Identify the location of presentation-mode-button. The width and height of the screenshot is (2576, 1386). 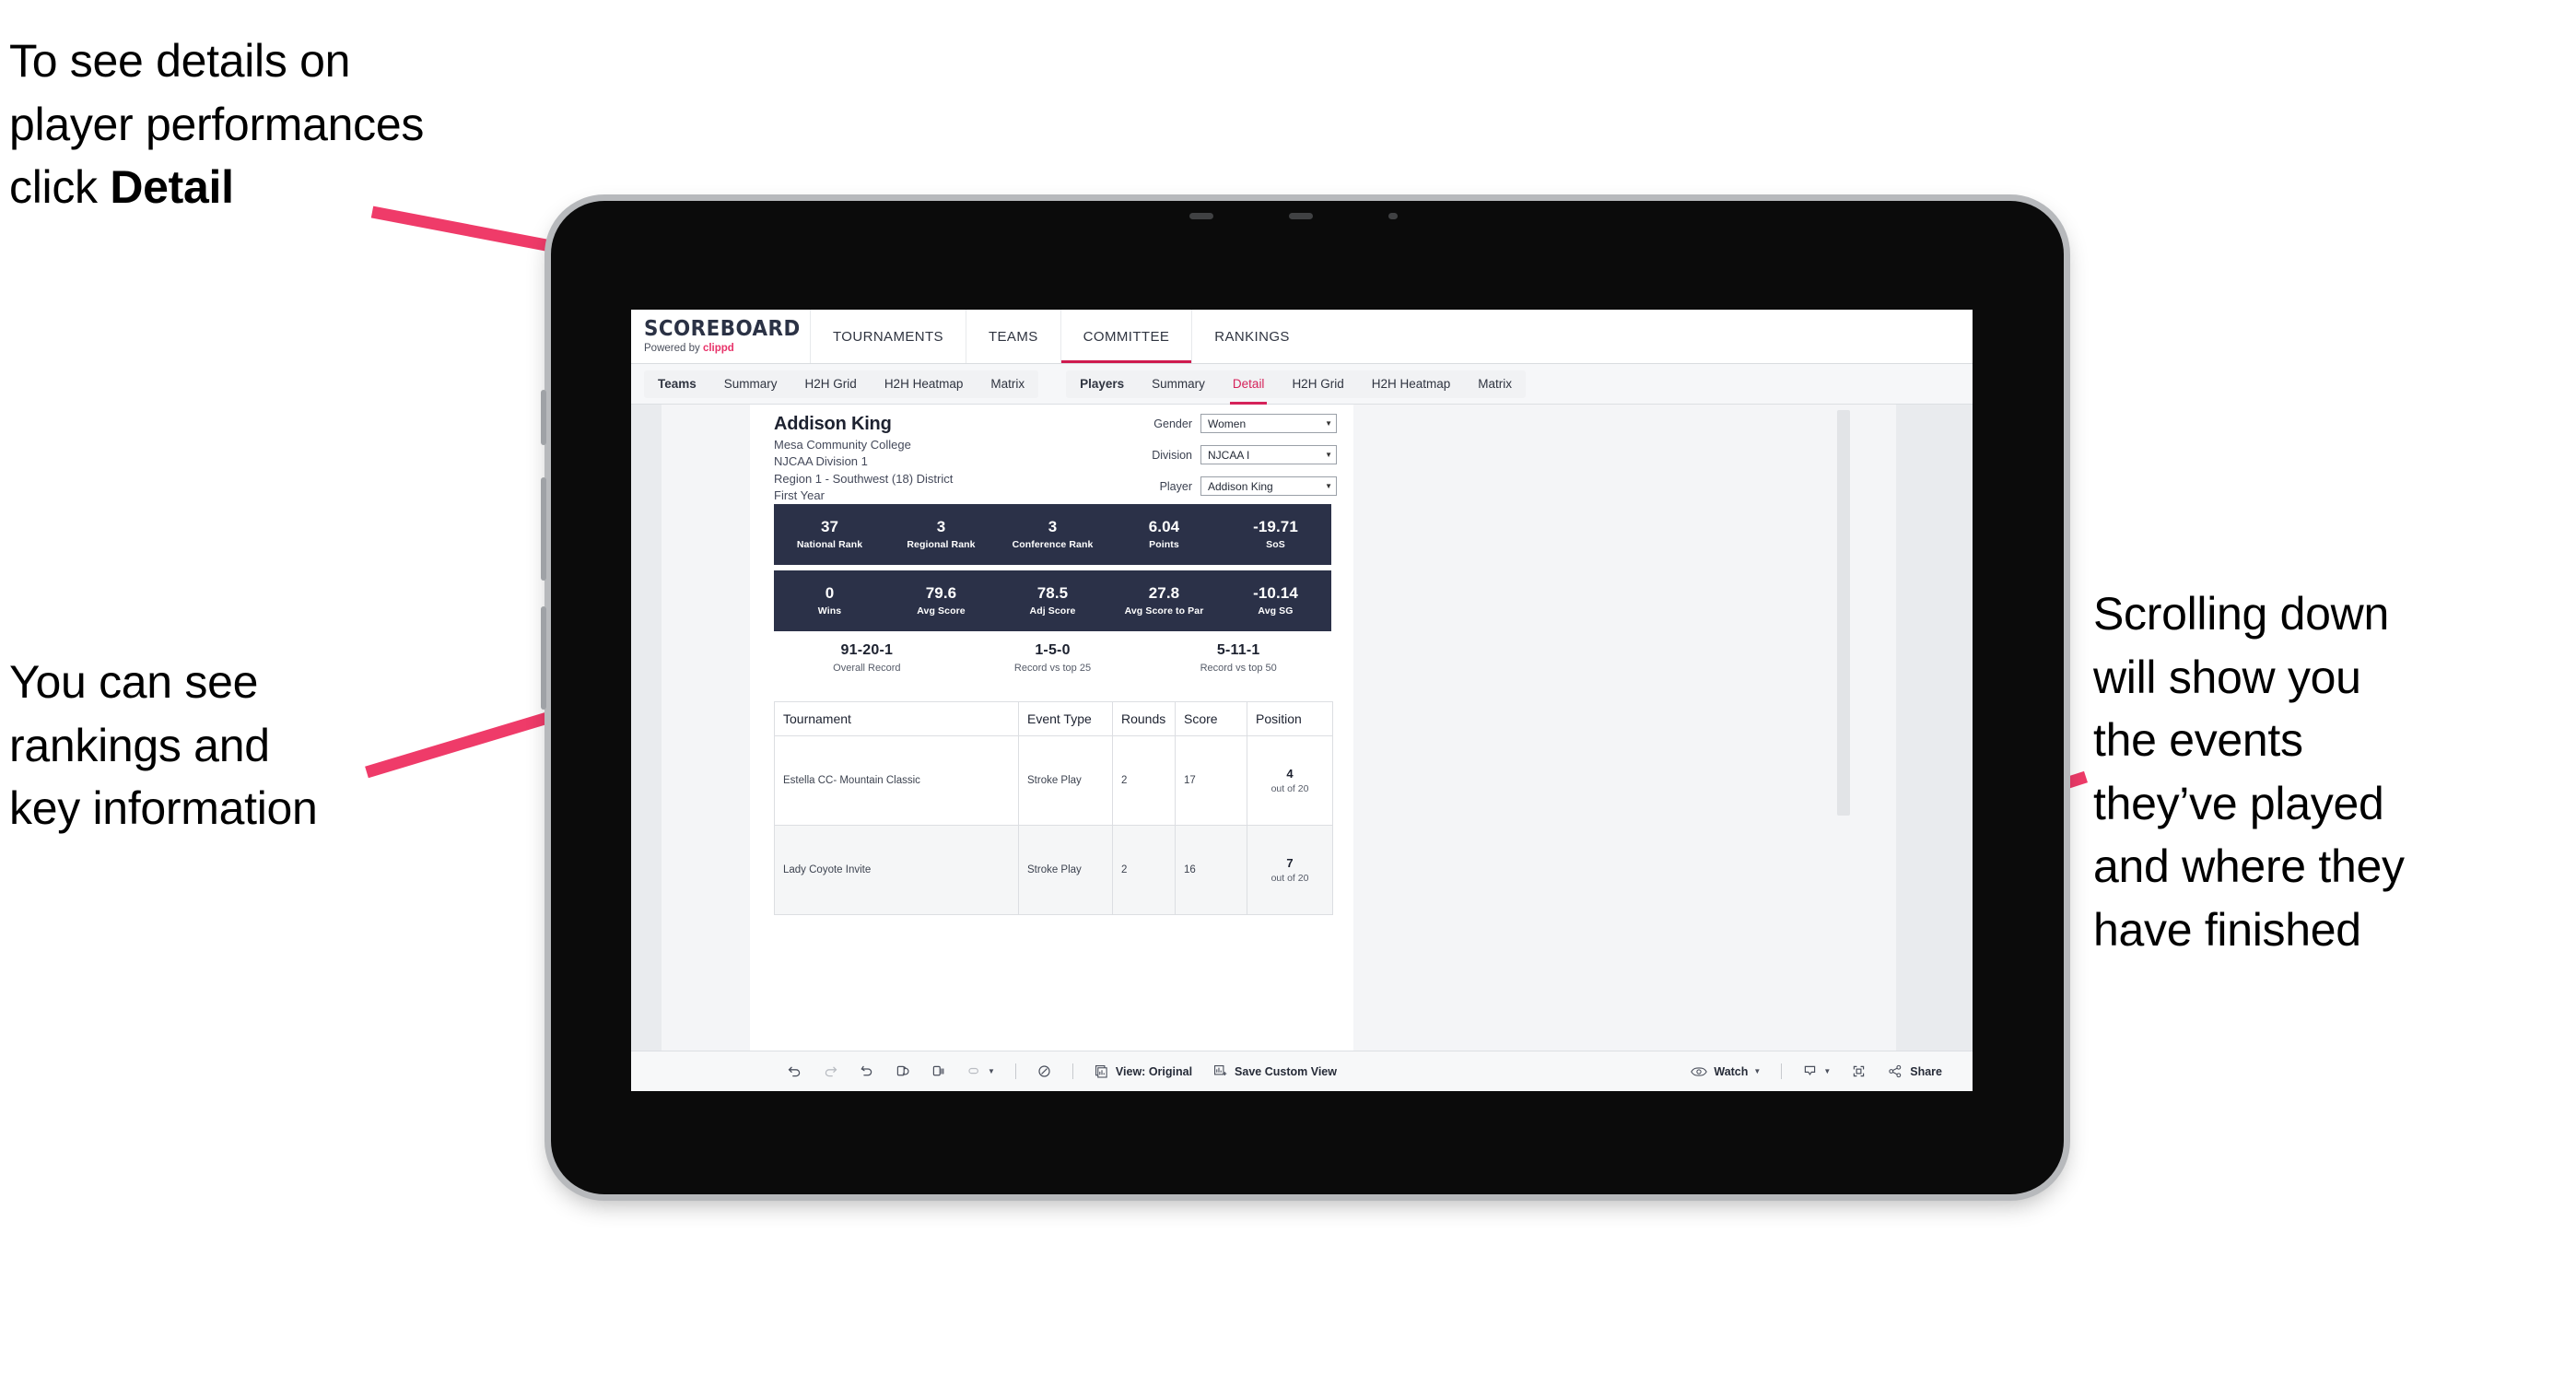
(1044, 1071).